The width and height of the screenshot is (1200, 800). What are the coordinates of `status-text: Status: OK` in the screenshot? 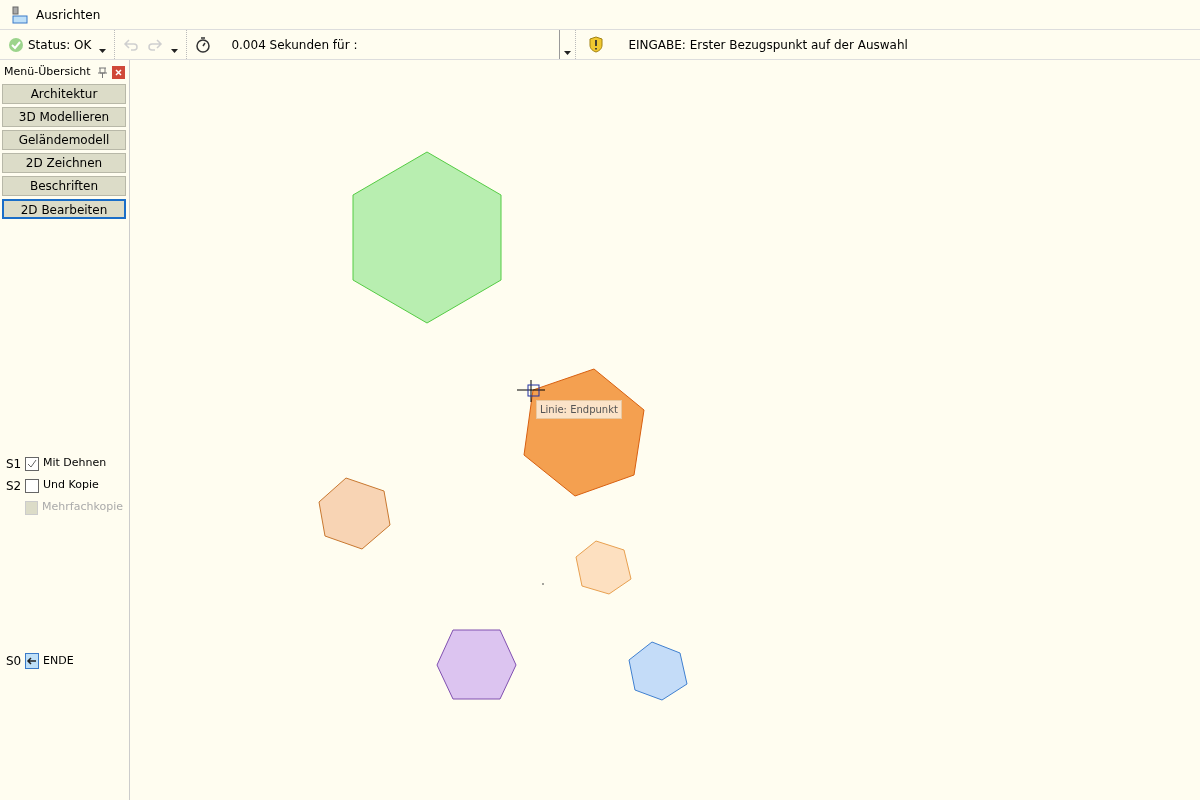 It's located at (60, 45).